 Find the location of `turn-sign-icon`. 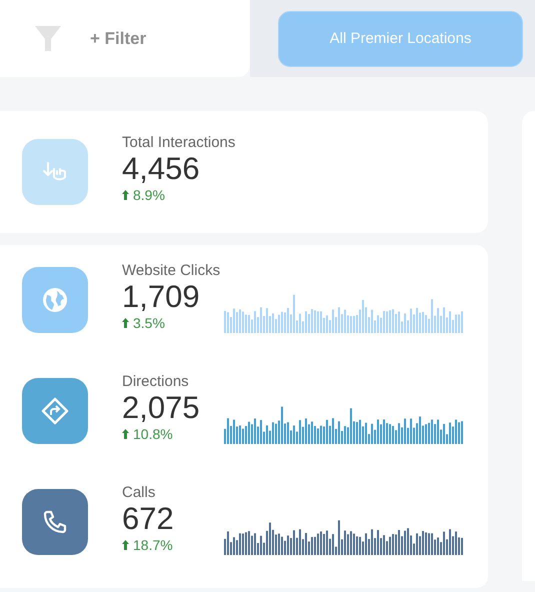

turn-sign-icon is located at coordinates (55, 411).